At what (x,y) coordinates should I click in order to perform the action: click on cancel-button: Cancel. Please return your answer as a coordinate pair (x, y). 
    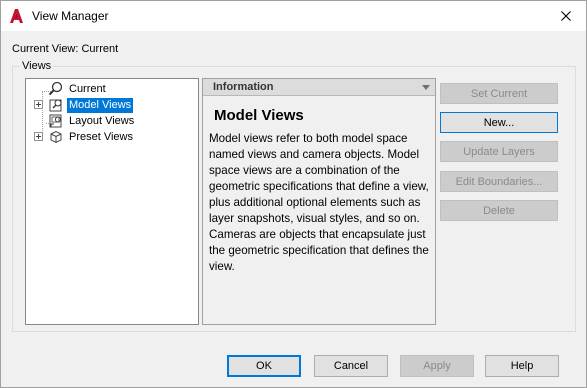
    Looking at the image, I should click on (351, 366).